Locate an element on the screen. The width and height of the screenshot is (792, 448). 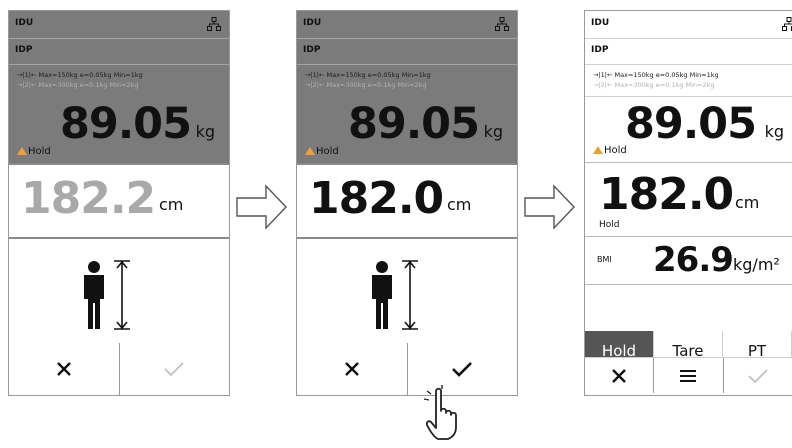
menu-icon is located at coordinates (688, 375).